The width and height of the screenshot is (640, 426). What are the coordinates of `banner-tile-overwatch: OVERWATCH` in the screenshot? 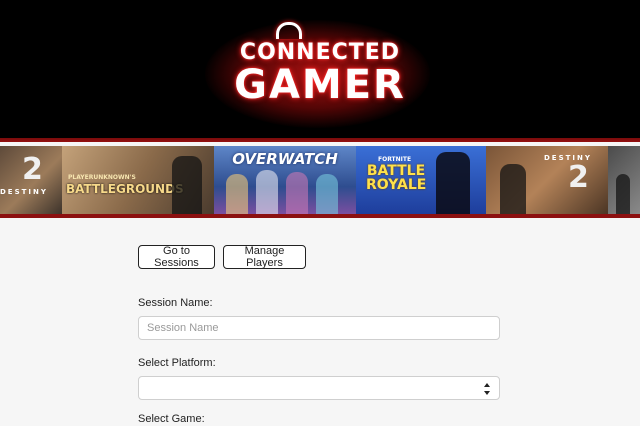 It's located at (285, 180).